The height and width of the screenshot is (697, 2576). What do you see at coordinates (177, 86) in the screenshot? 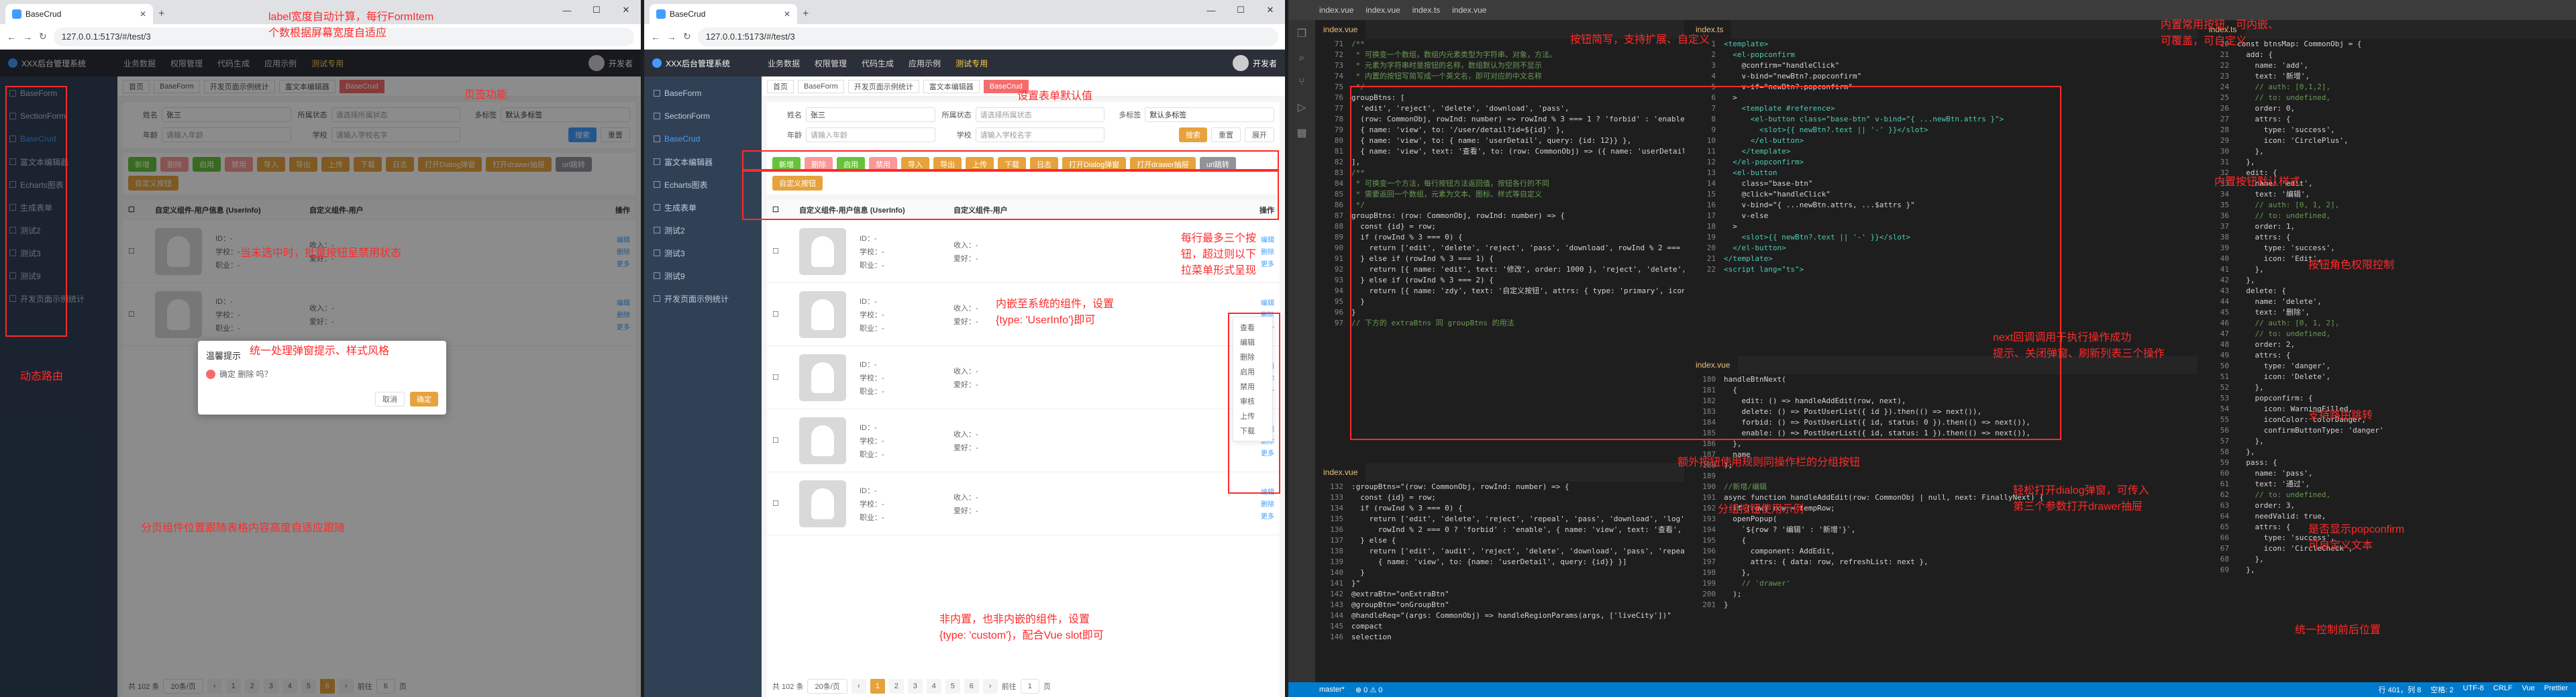
I see `page-tag: BaseForm` at bounding box center [177, 86].